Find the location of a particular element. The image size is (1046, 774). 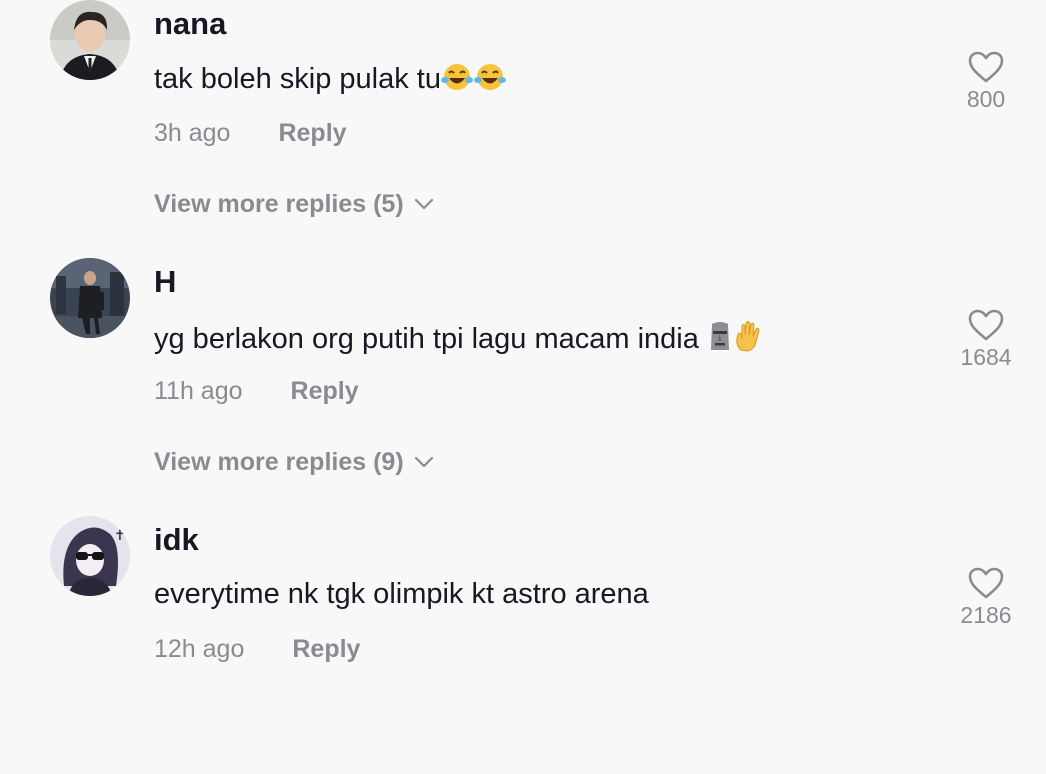

comment-meta: 3h ago Reply is located at coordinates (250, 133).